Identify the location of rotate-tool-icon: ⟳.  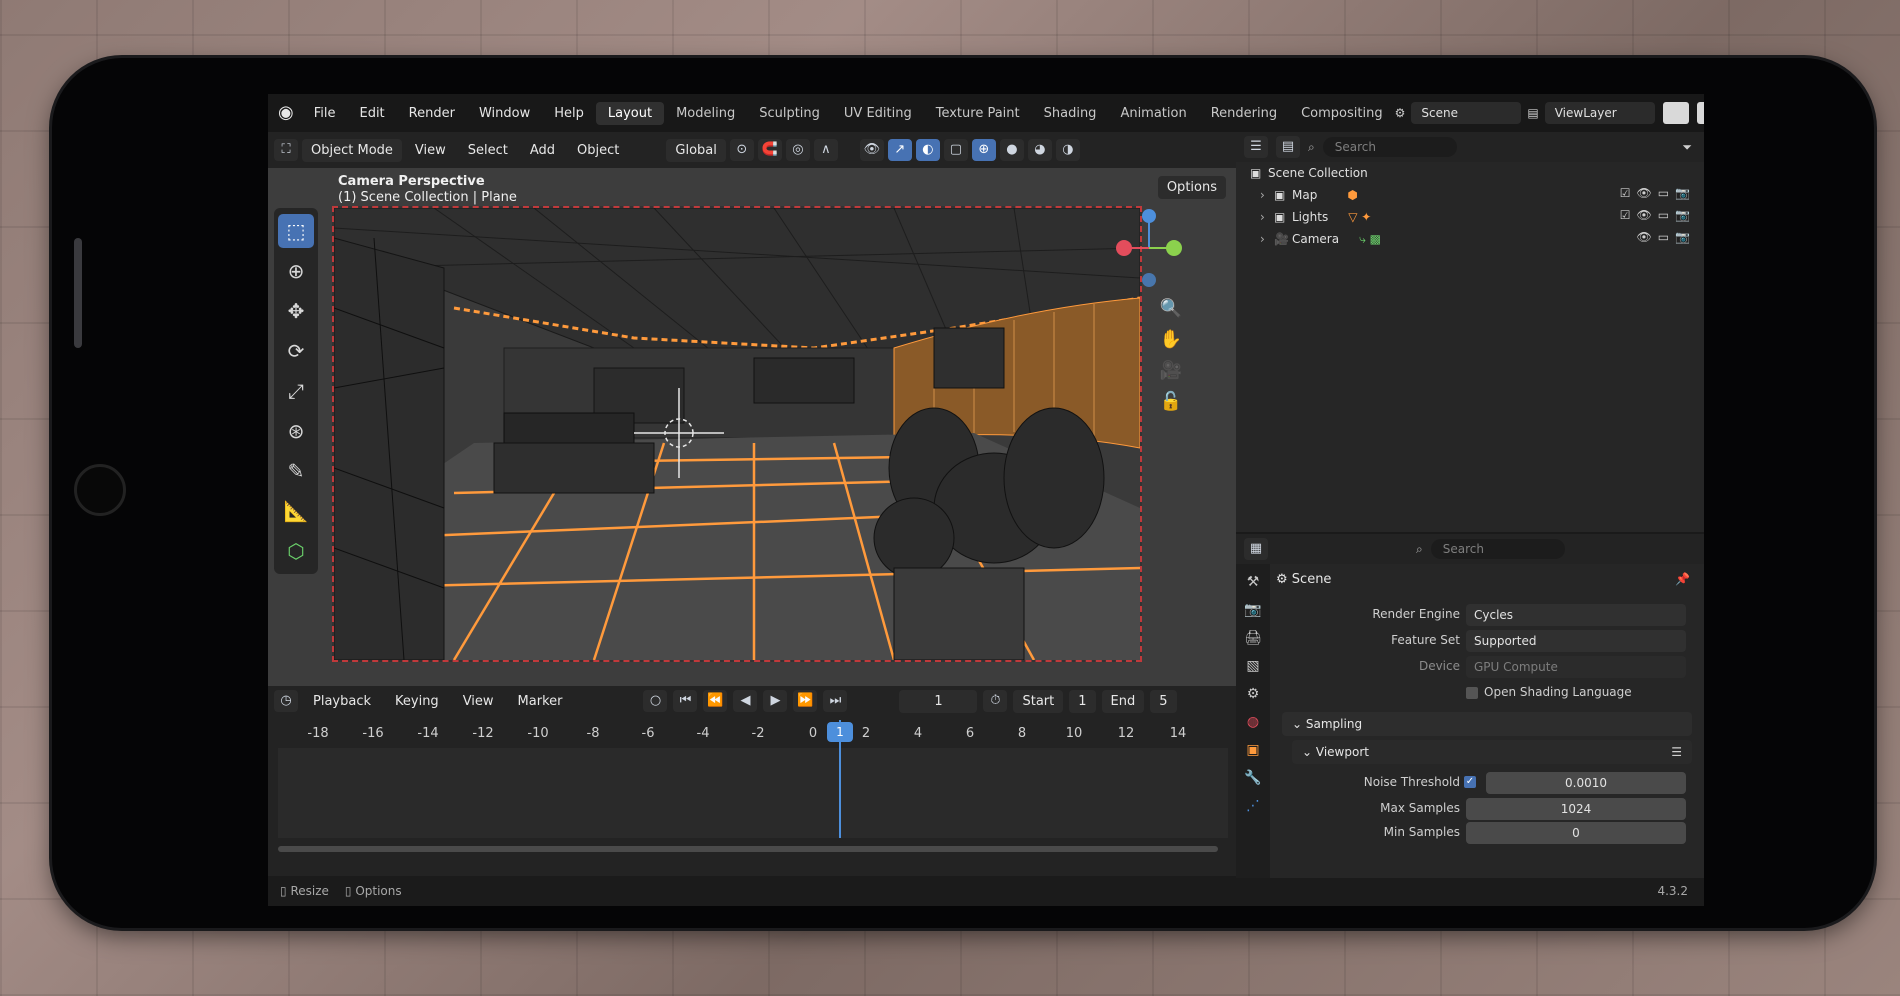
(296, 351).